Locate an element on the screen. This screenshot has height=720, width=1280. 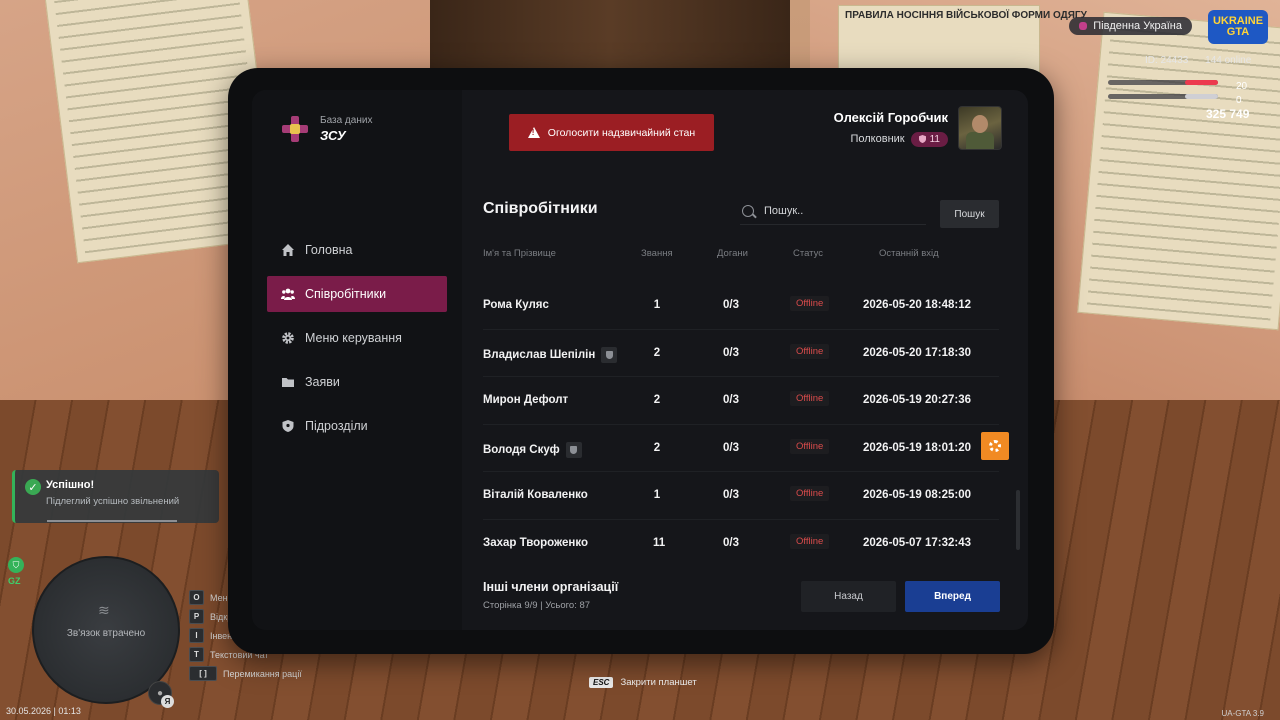
brand-subtitle: База даних is located at coordinates (346, 120).